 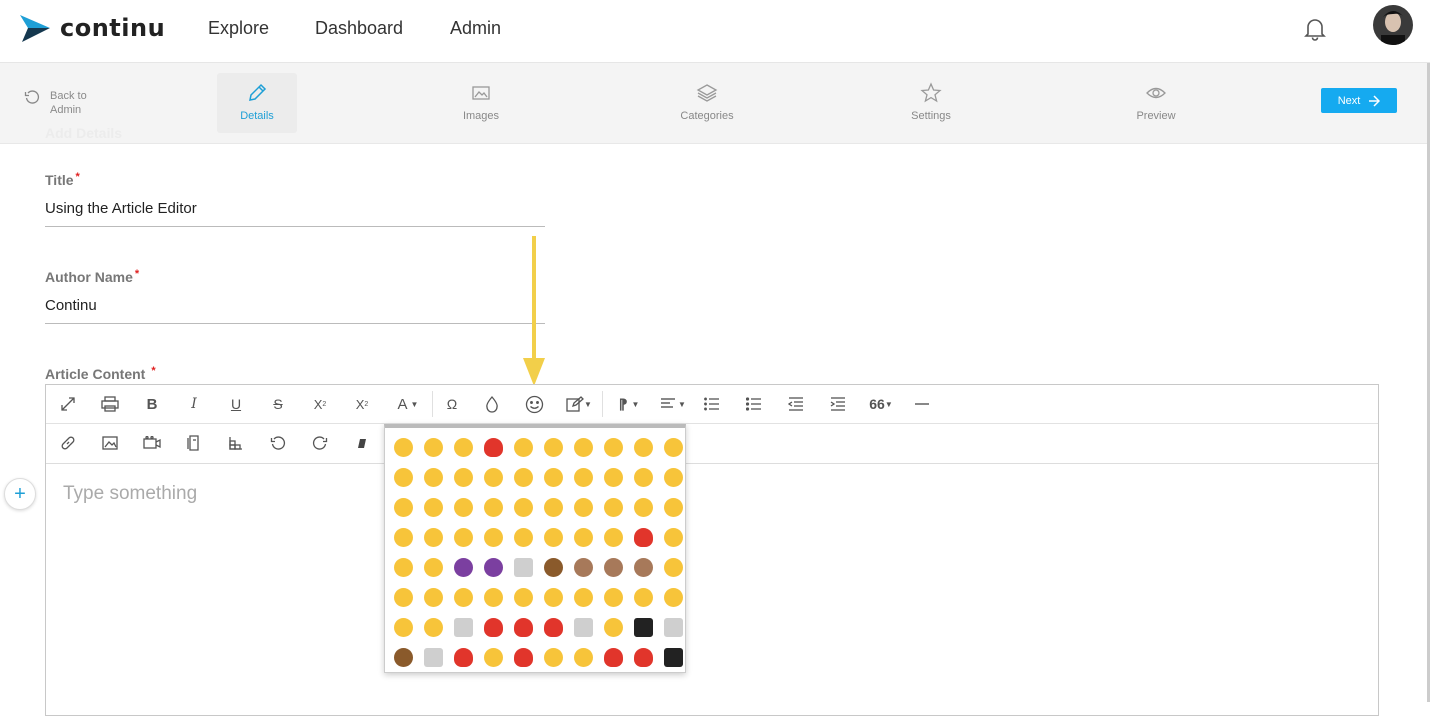 I want to click on next-button: Next, so click(x=1359, y=100).